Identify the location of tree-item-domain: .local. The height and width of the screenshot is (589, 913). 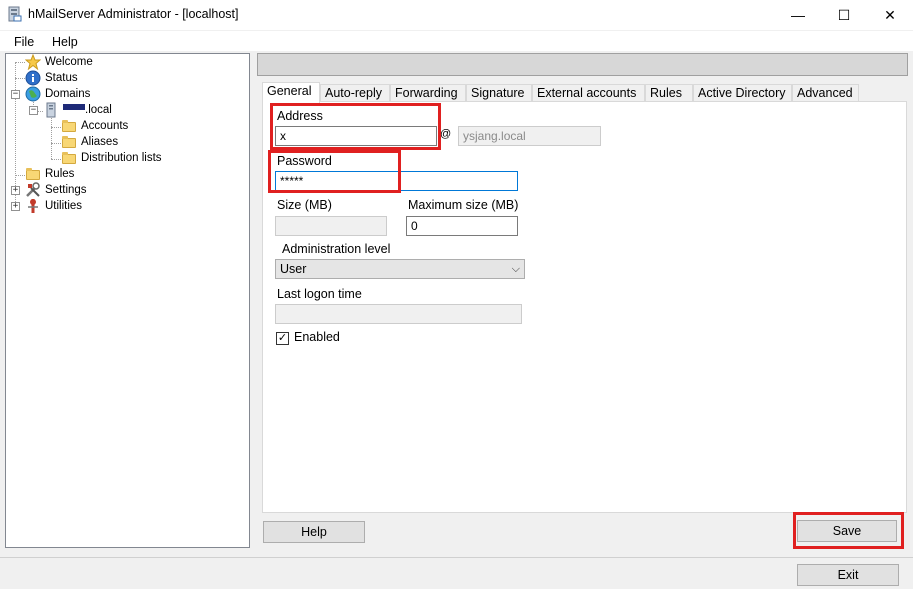
(77, 110).